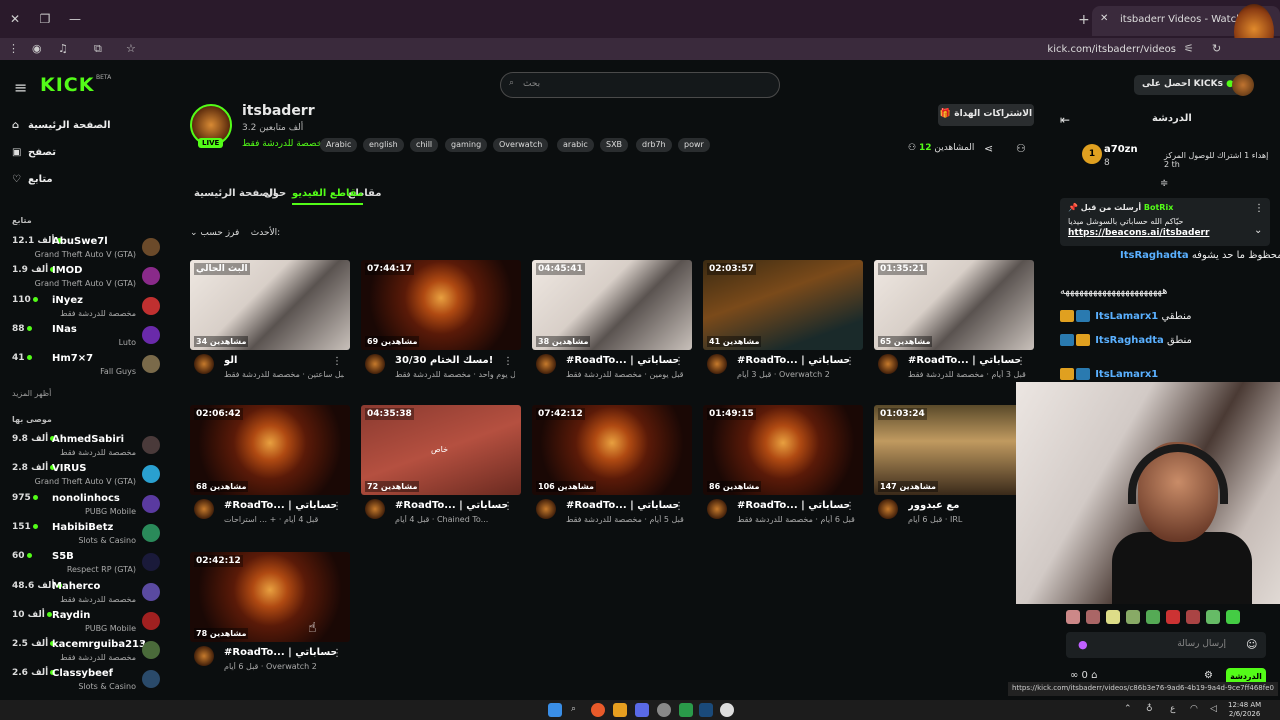  What do you see at coordinates (235, 193) in the screenshot?
I see `tab-home: الصفحة الرئيسية` at bounding box center [235, 193].